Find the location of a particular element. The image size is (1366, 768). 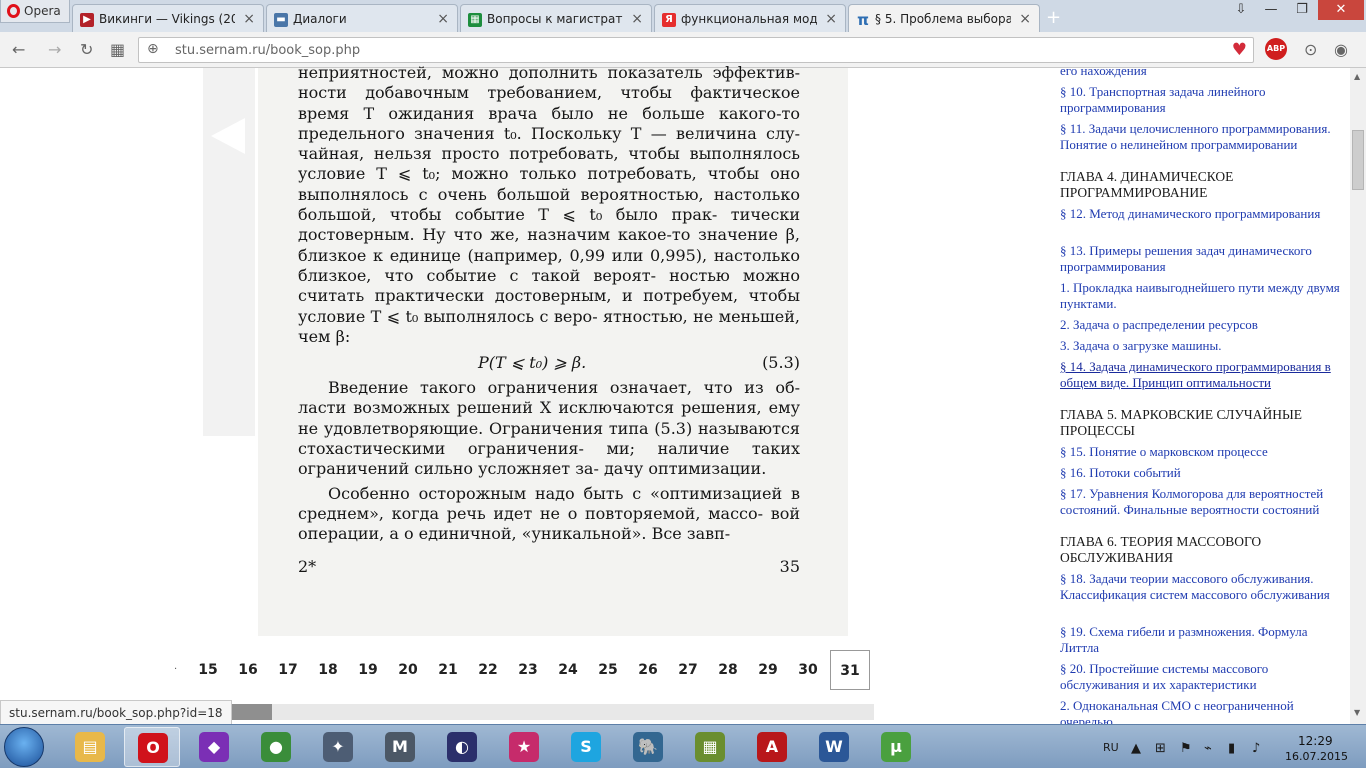

opera-menu-button: Opera is located at coordinates (35, 11).